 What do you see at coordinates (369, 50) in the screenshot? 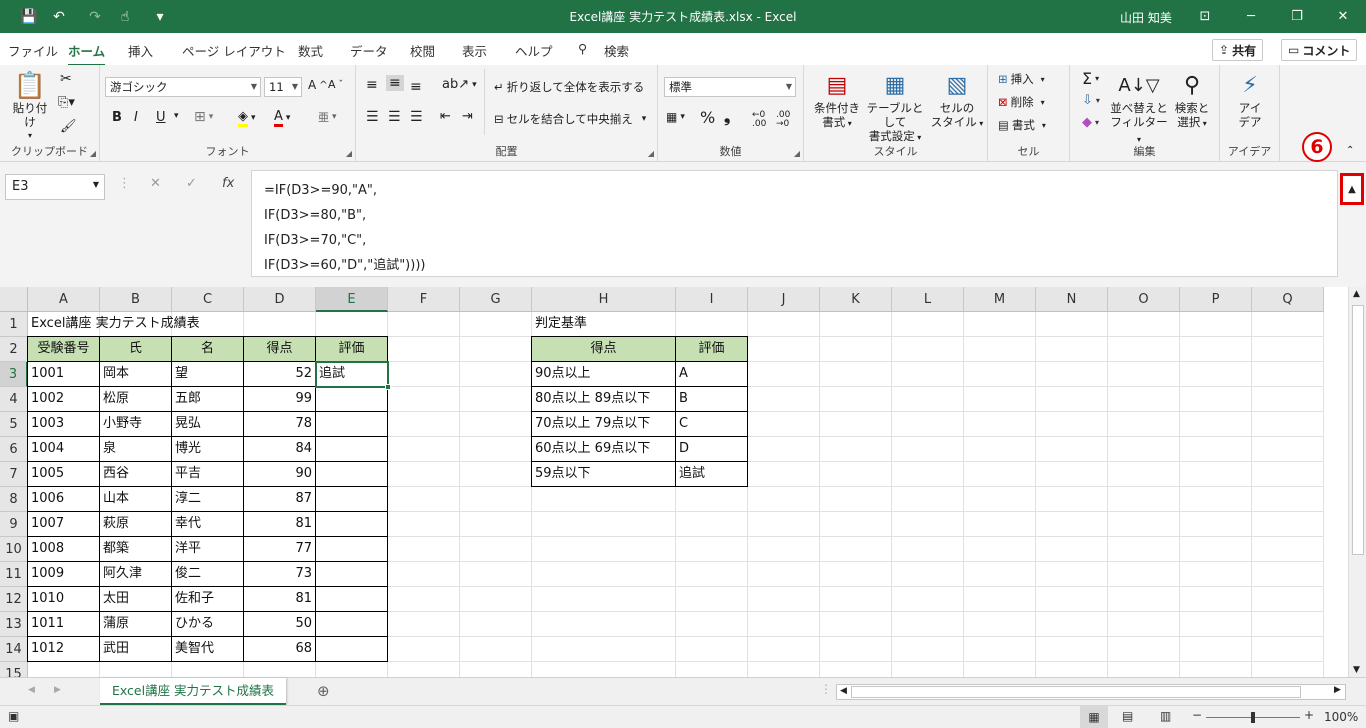
I see `tab-data: データ` at bounding box center [369, 50].